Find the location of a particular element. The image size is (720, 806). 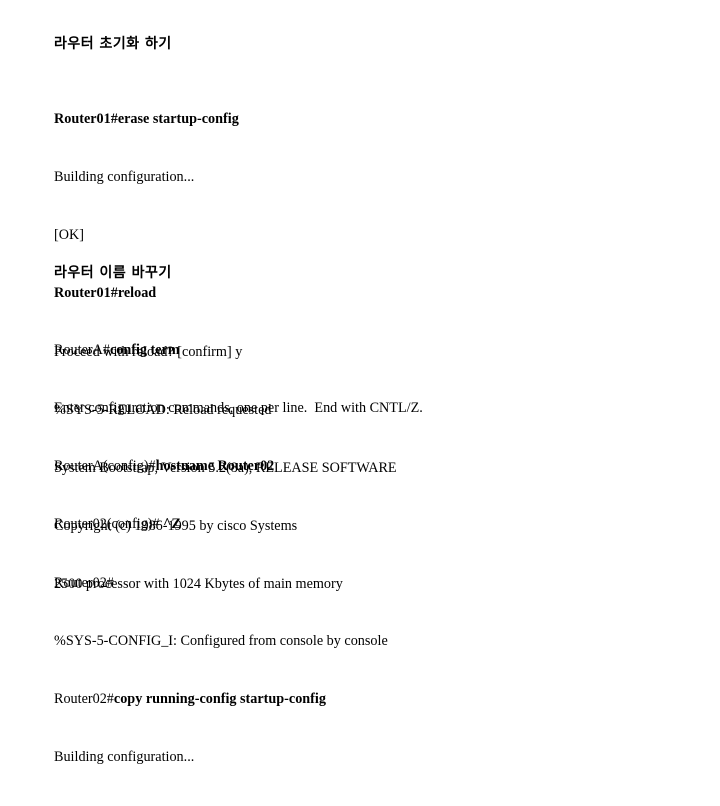

cli-line: Router01#erase startup-config is located at coordinates (225, 119).